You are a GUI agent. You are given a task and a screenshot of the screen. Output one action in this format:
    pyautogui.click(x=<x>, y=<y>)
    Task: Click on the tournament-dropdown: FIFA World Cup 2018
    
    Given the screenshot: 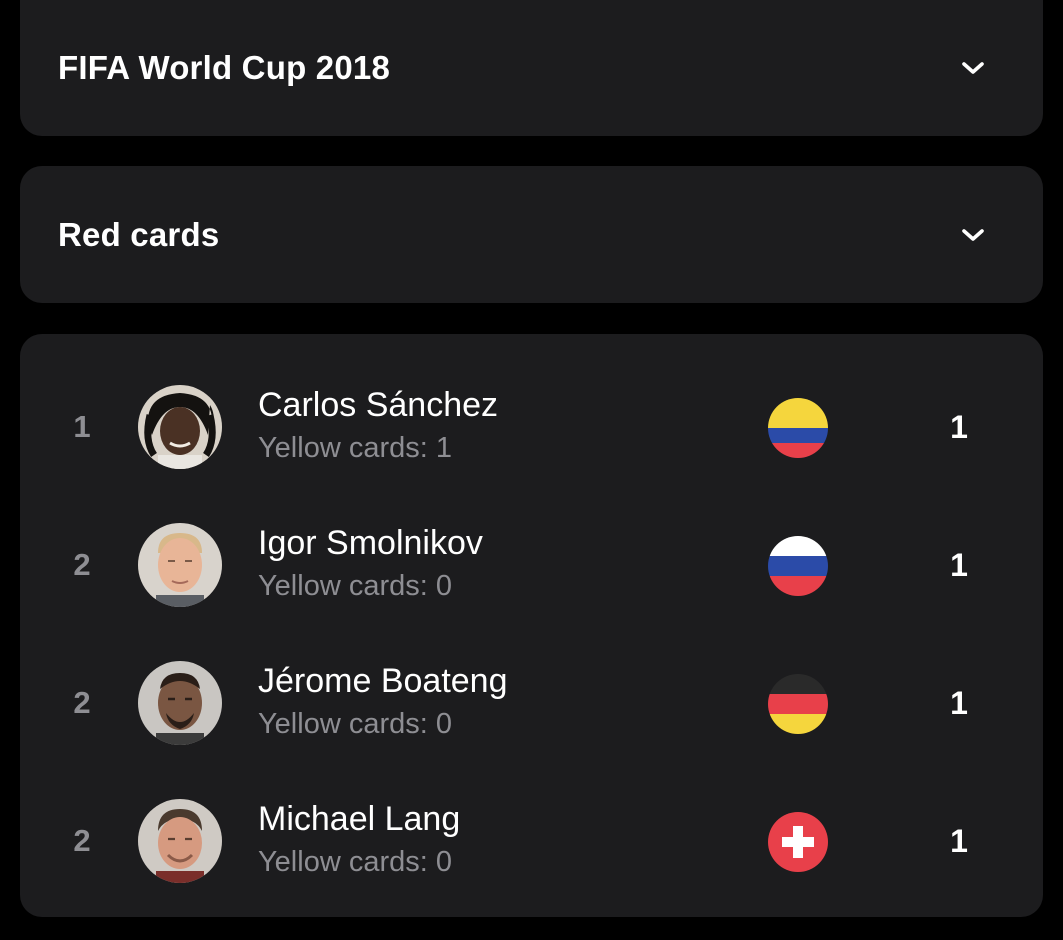 What is the action you would take?
    pyautogui.click(x=531, y=68)
    